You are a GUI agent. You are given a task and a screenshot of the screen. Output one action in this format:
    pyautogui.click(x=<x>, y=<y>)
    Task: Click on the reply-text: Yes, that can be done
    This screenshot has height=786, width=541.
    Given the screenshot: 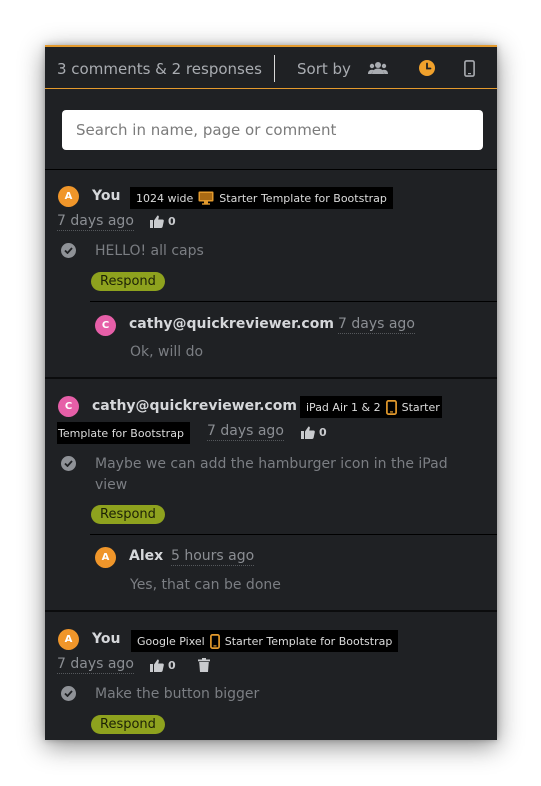 What is the action you would take?
    pyautogui.click(x=205, y=585)
    